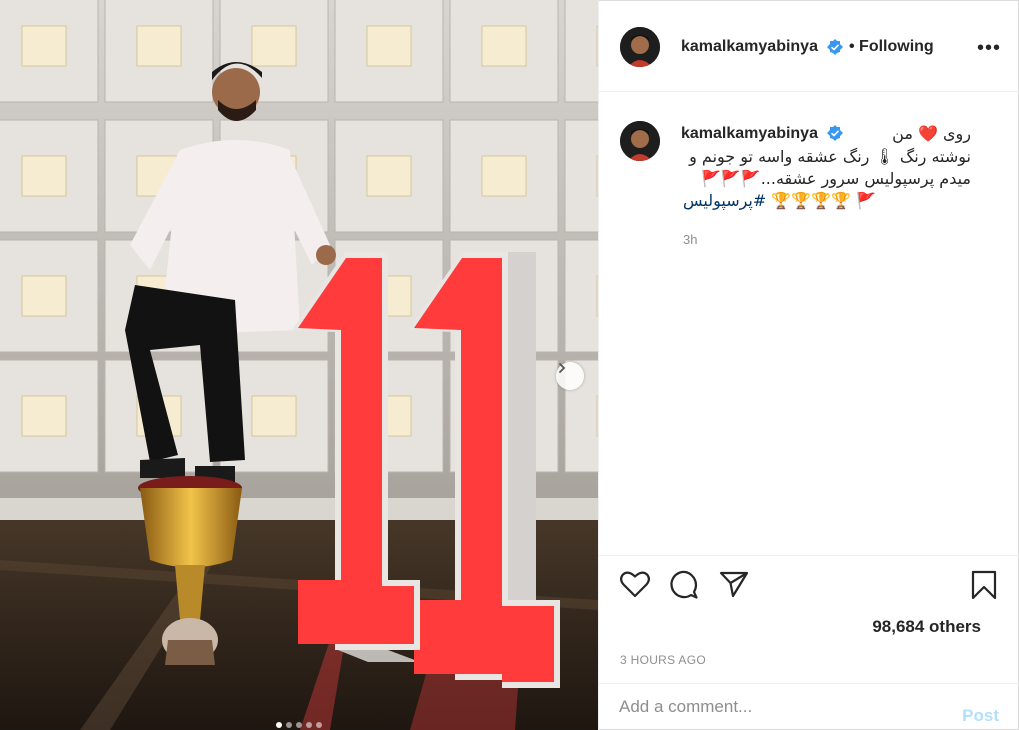 The image size is (1019, 730). I want to click on comment-input, so click(779, 707).